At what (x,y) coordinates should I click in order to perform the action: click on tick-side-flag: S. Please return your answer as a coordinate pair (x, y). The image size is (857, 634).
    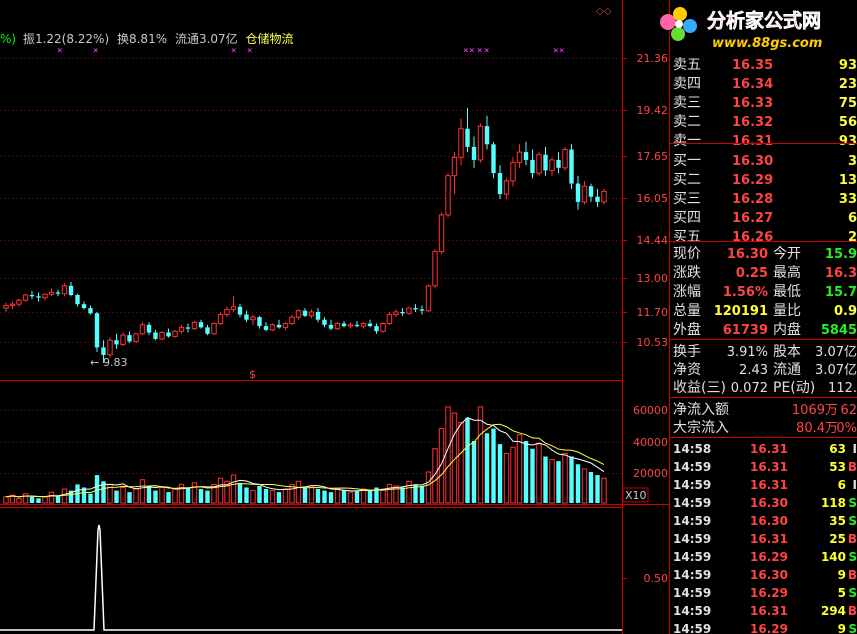
    Looking at the image, I should click on (852, 593).